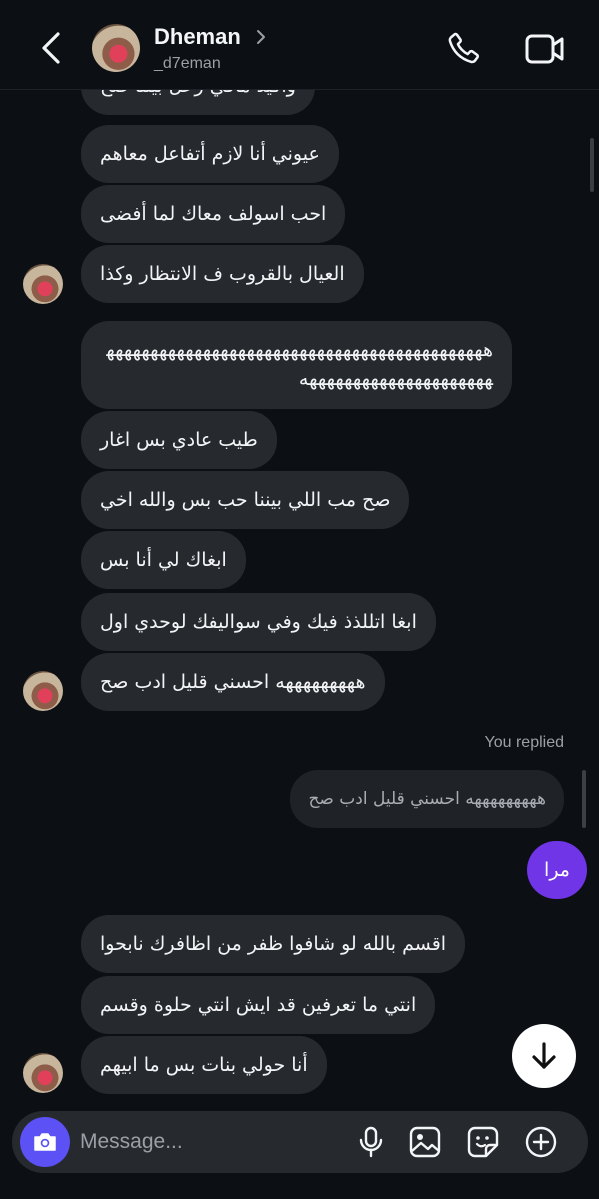 The width and height of the screenshot is (599, 1199). I want to click on back-button, so click(52, 48).